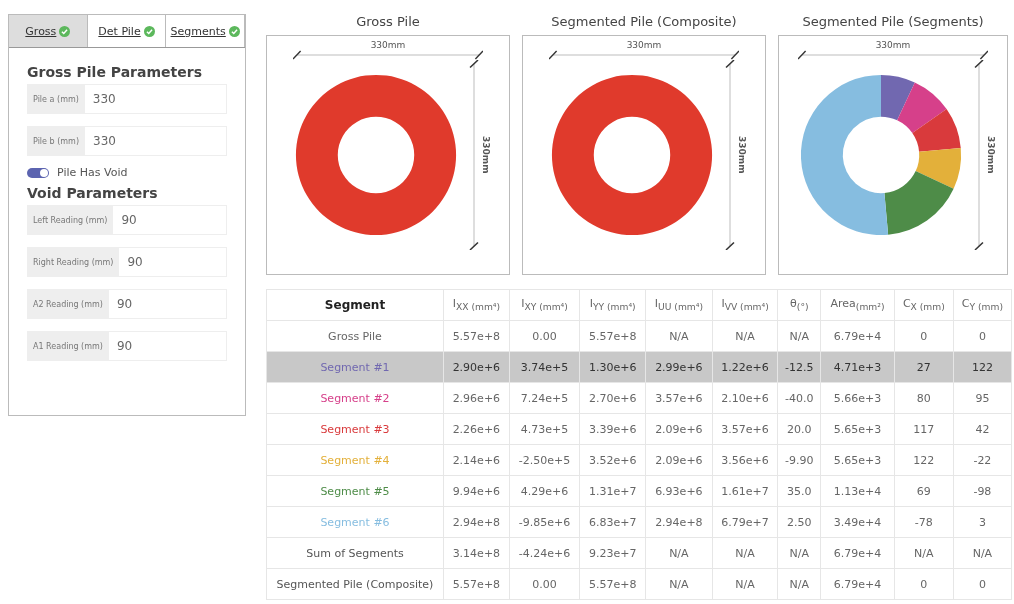 Image resolution: width=1014 pixels, height=604 pixels. Describe the element at coordinates (38, 172) in the screenshot. I see `toggle-switch` at that location.